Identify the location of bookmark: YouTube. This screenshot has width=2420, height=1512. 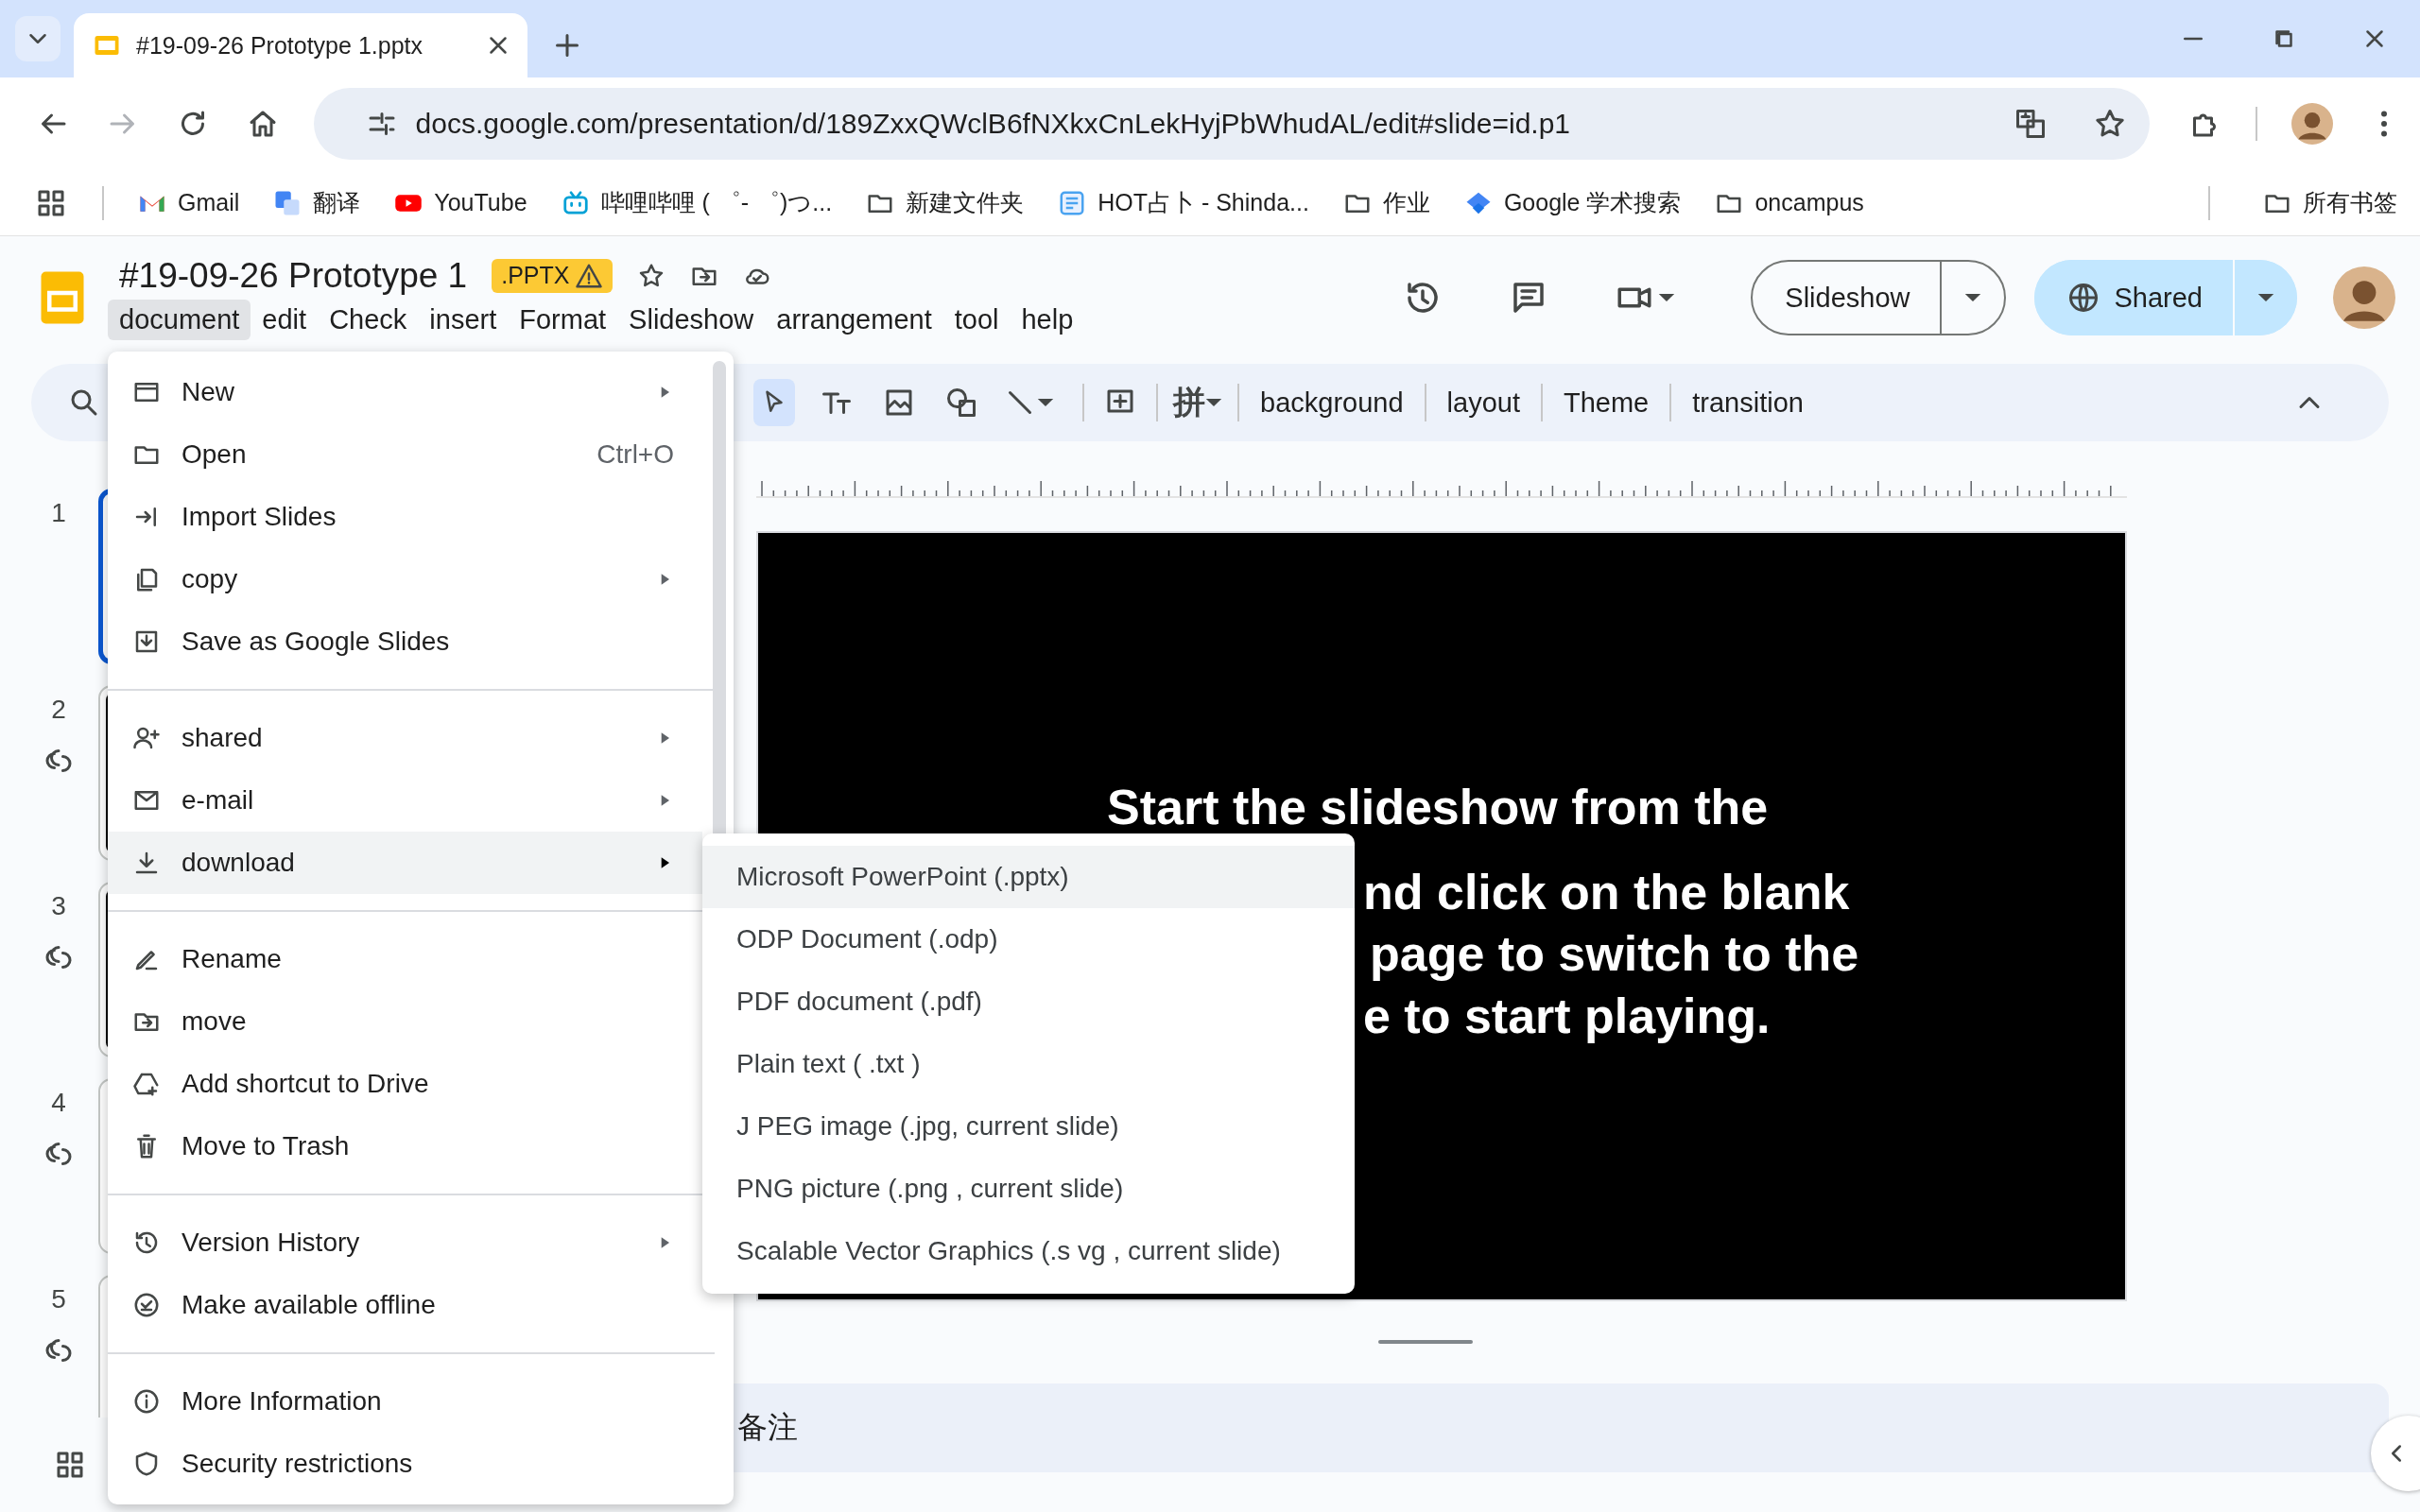
(460, 202).